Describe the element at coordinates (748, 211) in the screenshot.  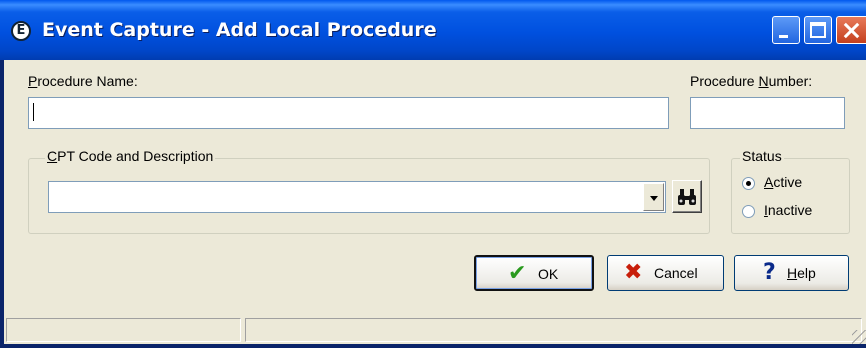
I see `inactive-radio` at that location.